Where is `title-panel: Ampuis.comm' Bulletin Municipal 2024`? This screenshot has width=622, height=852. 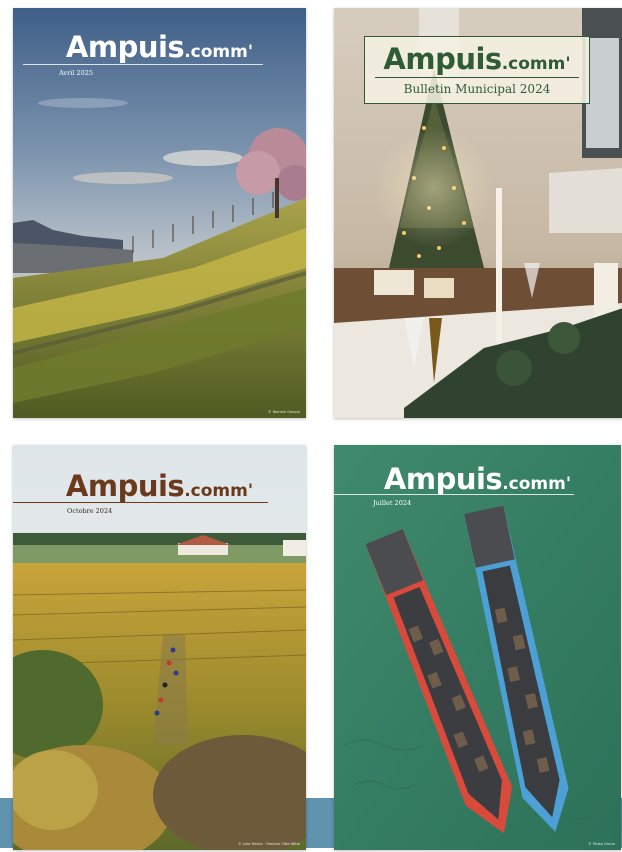 title-panel: Ampuis.comm' Bulletin Municipal 2024 is located at coordinates (477, 70).